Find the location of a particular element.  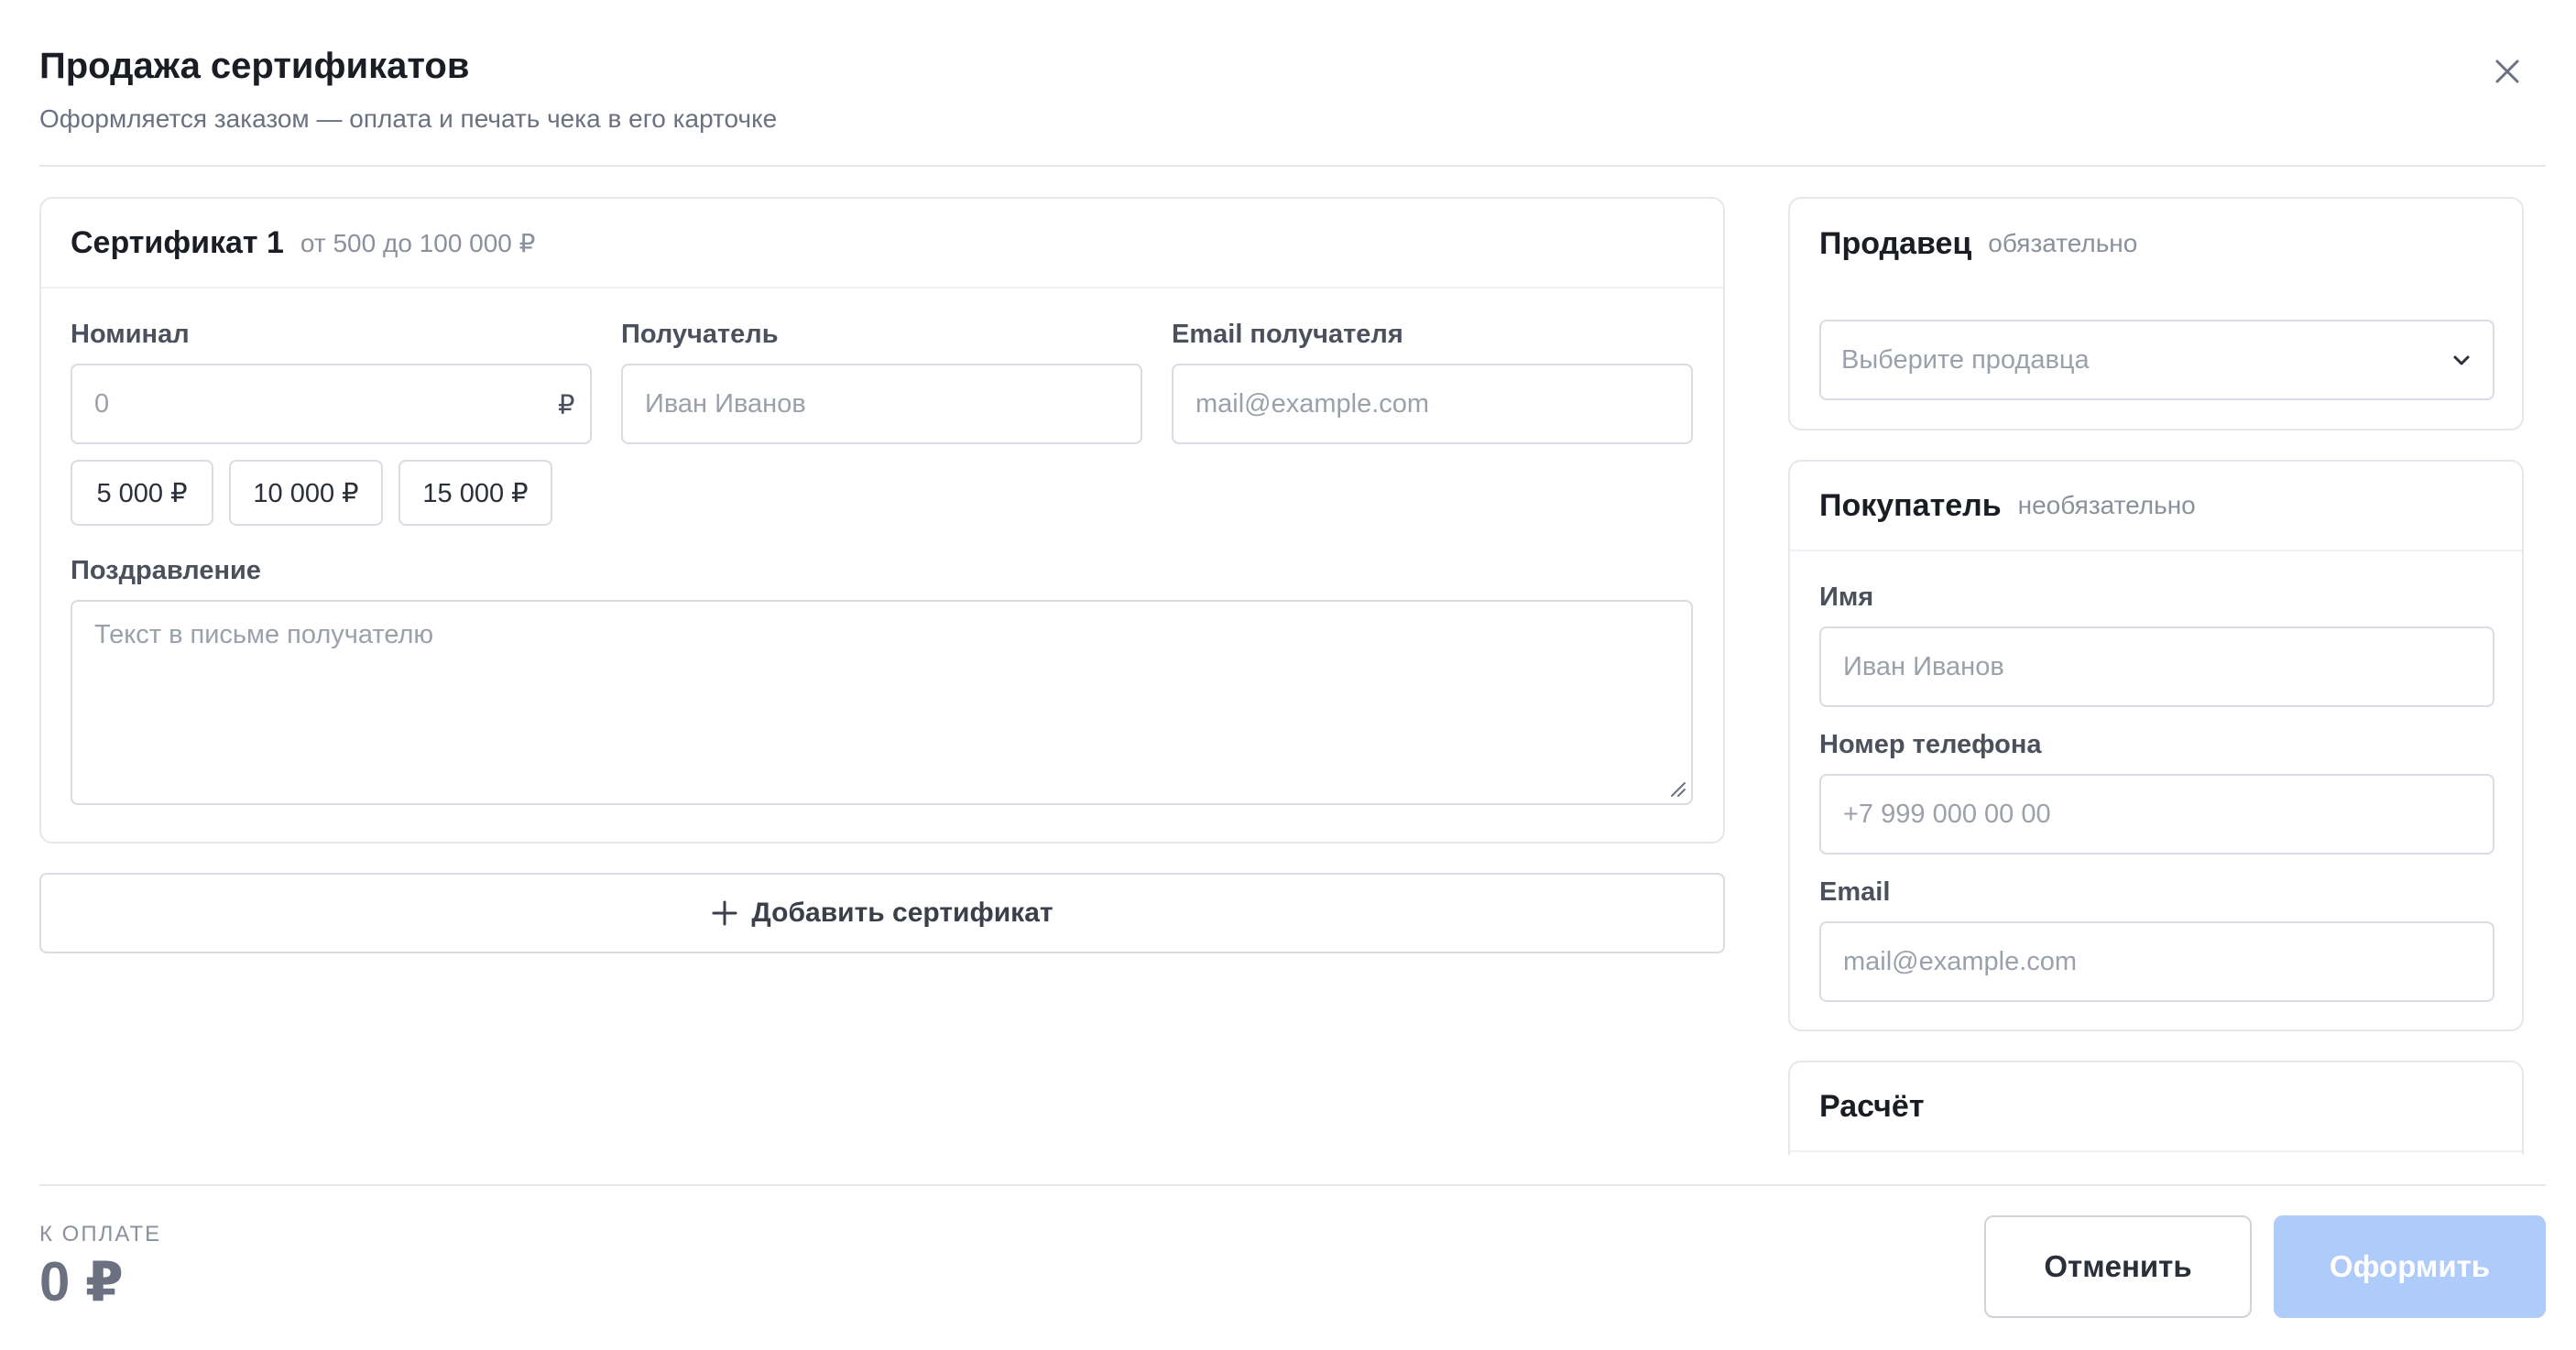

close-icon is located at coordinates (2507, 71).